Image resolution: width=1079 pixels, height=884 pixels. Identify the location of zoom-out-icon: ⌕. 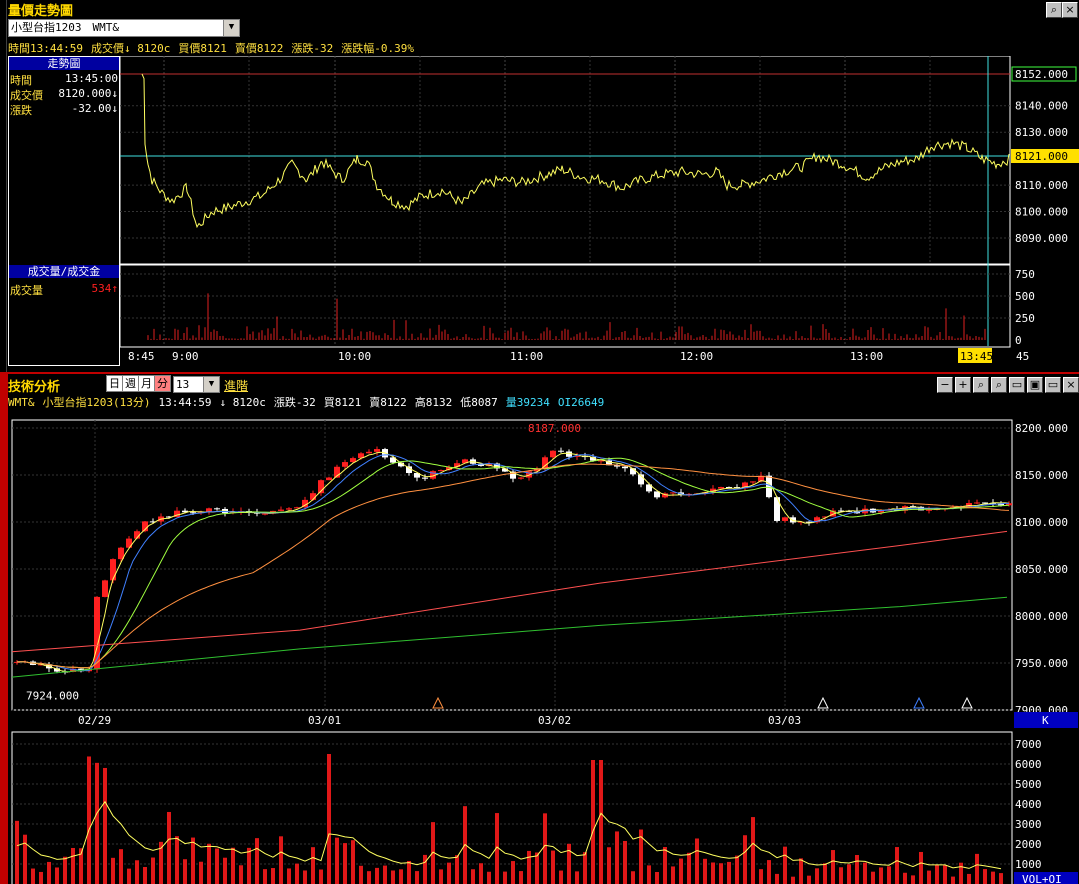
(981, 385).